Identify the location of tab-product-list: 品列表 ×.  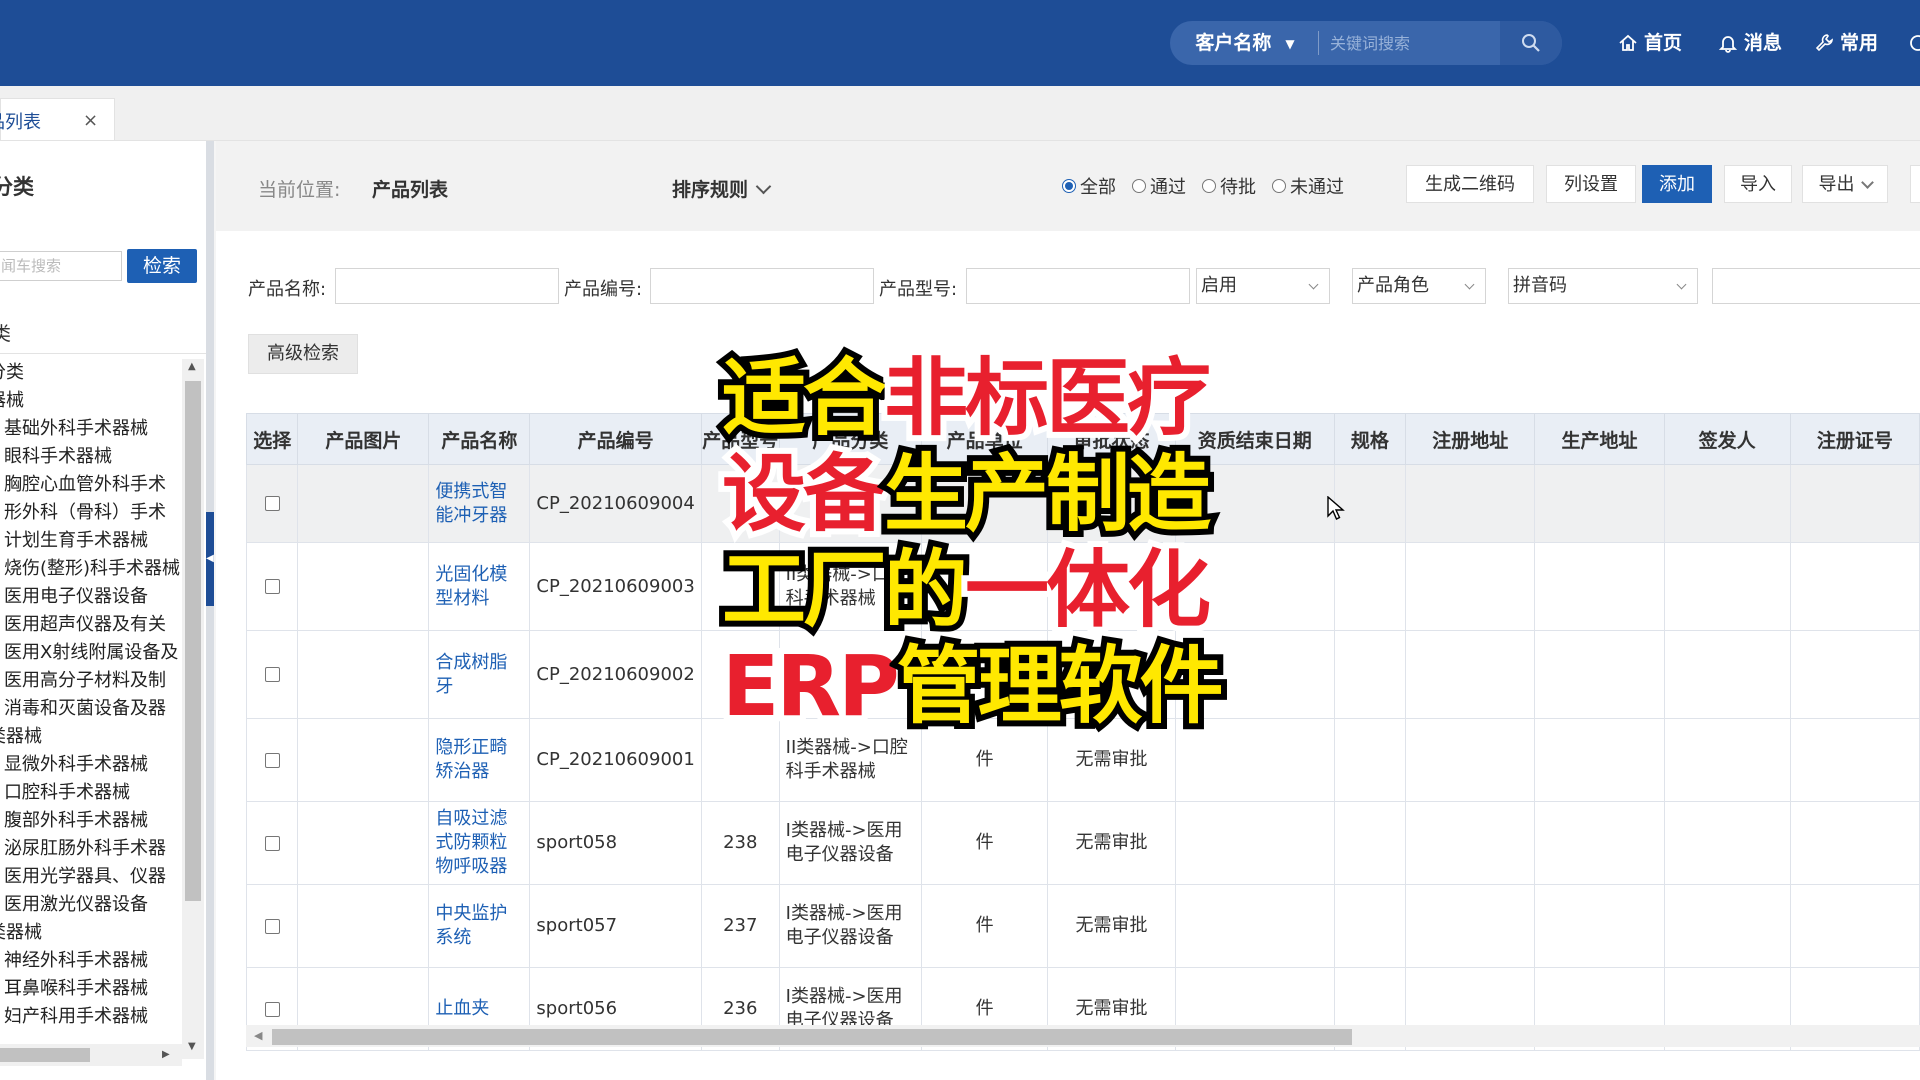
(57, 119).